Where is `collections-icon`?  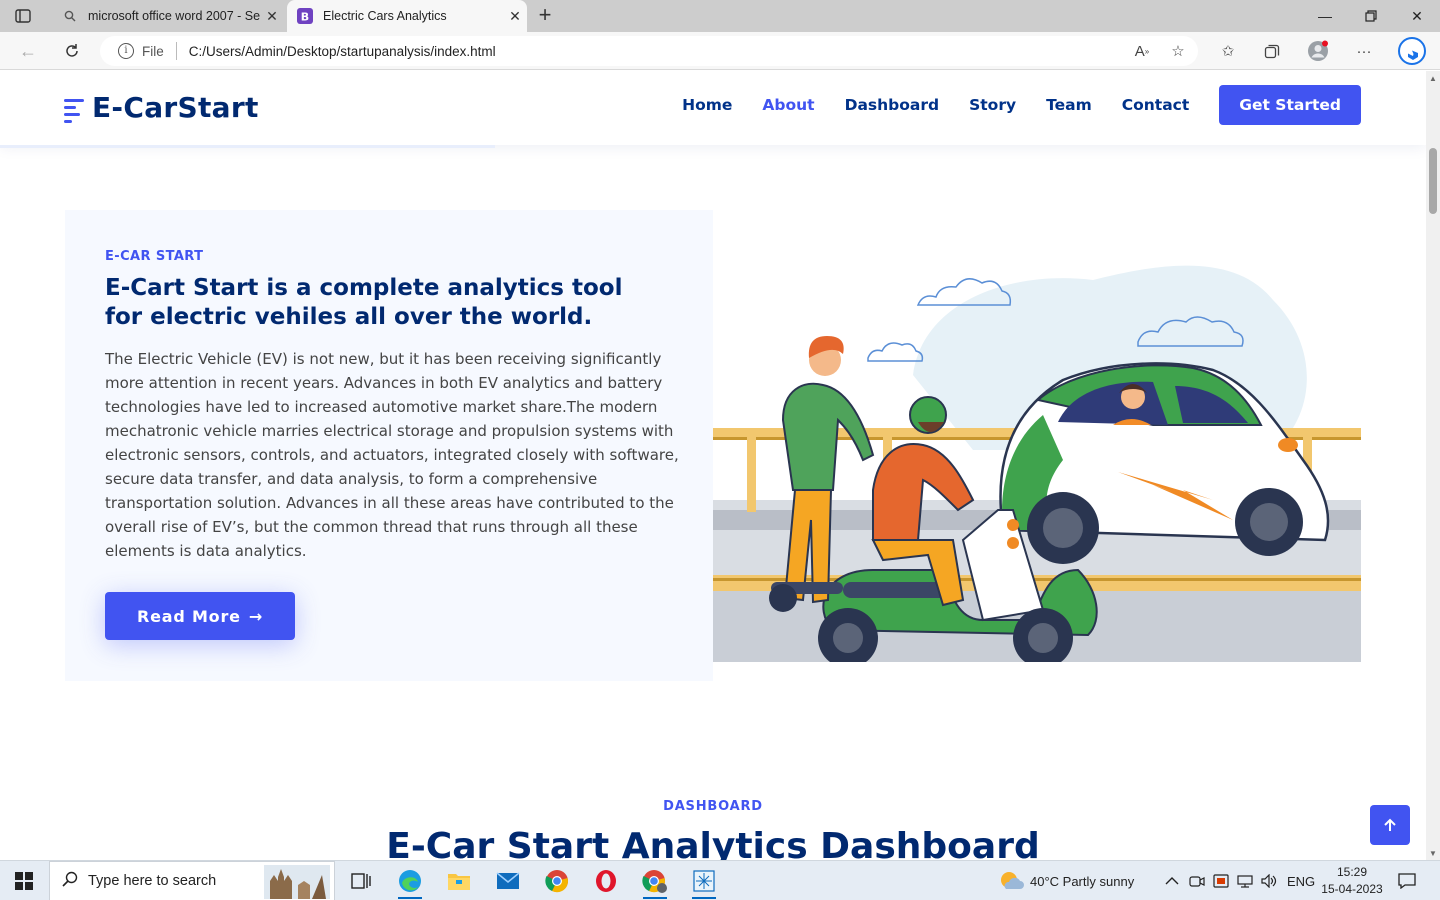 collections-icon is located at coordinates (1272, 51).